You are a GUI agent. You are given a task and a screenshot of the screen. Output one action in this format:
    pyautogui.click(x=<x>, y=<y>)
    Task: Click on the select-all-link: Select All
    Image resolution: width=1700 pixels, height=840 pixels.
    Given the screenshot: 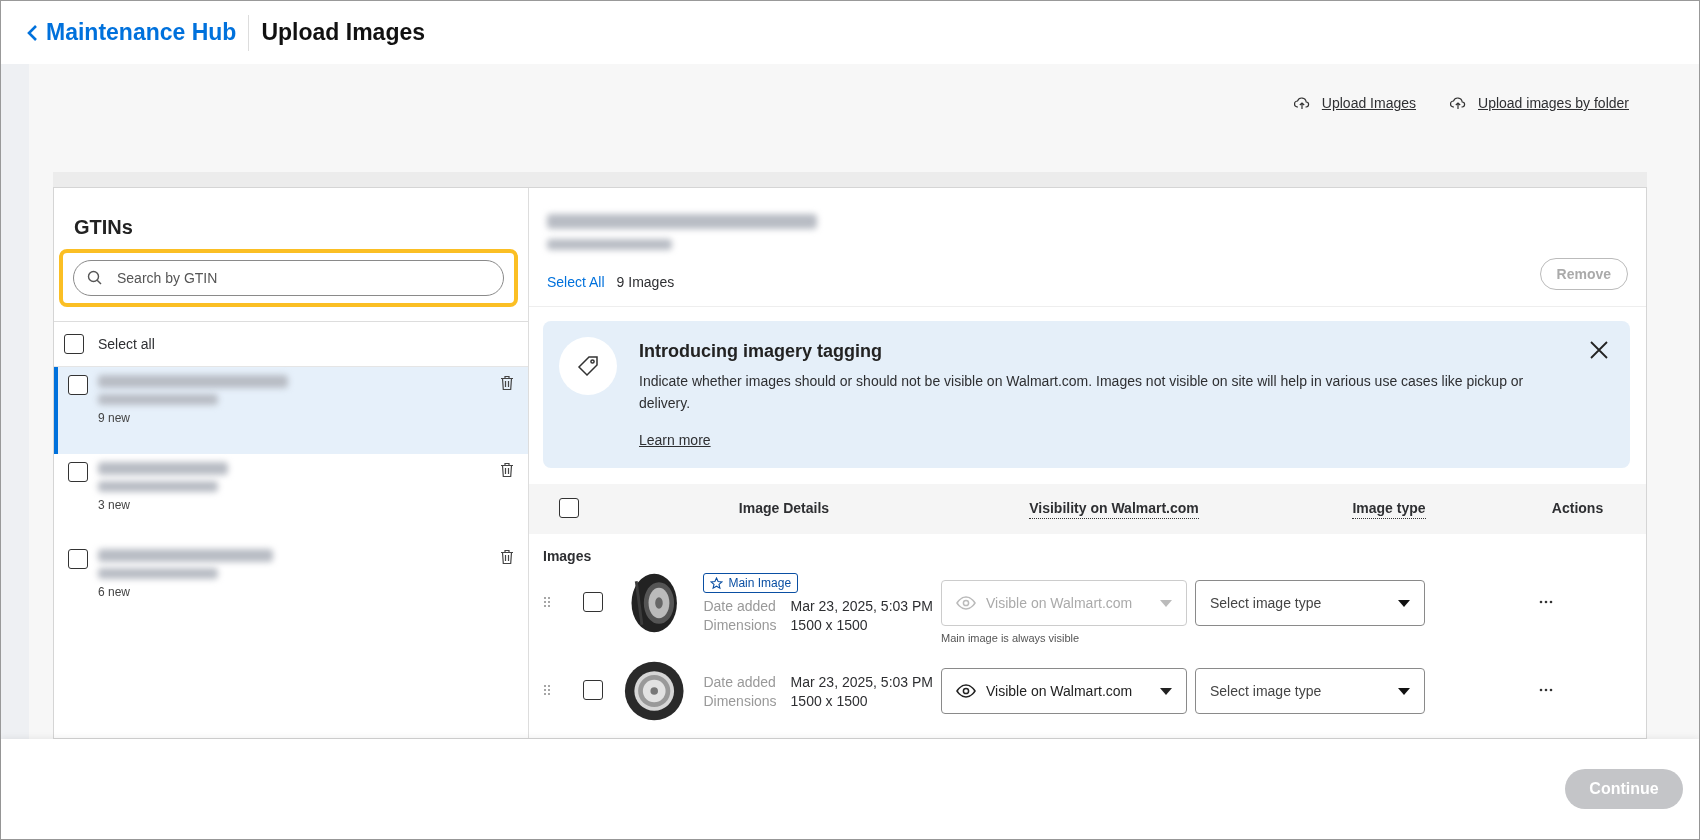 What is the action you would take?
    pyautogui.click(x=576, y=282)
    